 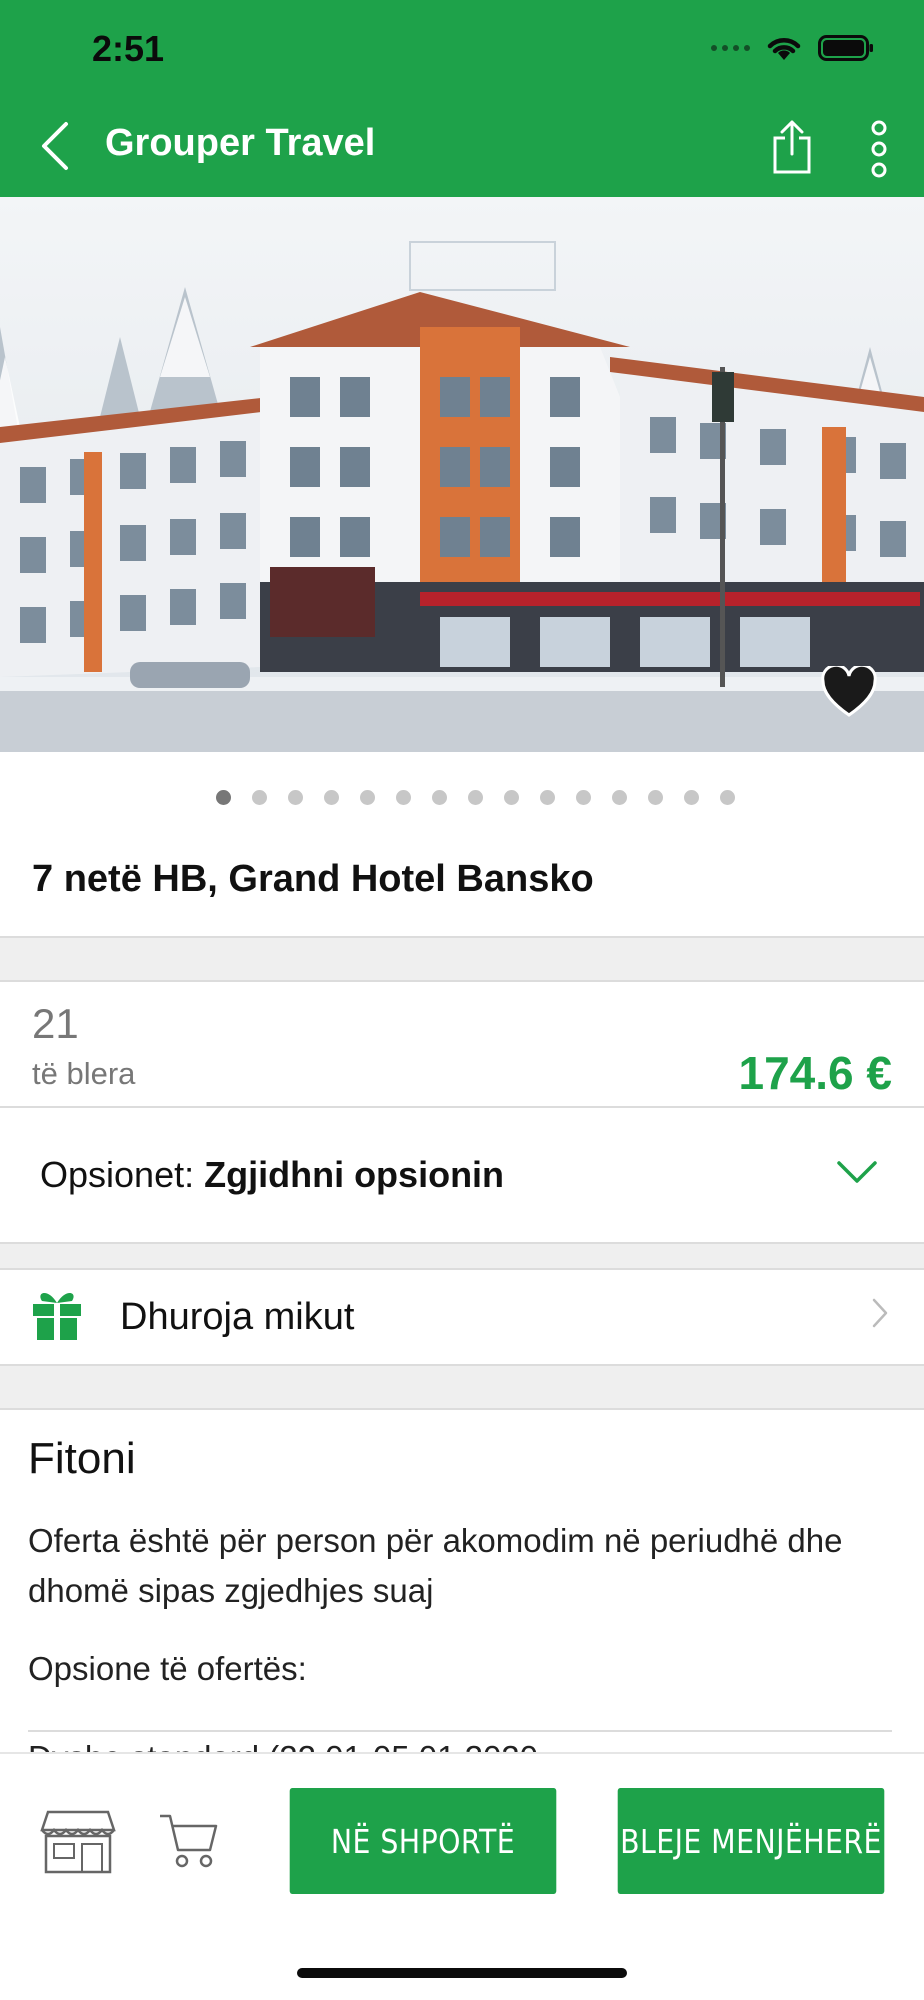 I want to click on favorite-button, so click(x=849, y=690).